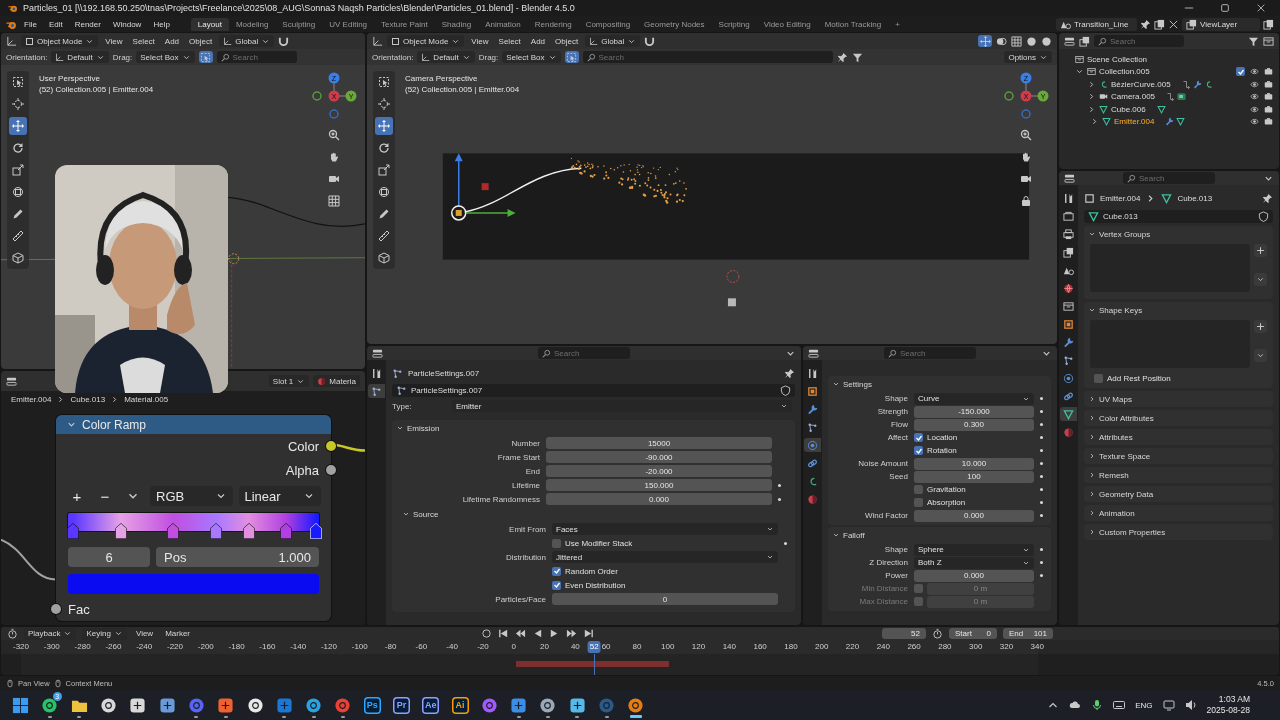 This screenshot has width=1280, height=720. What do you see at coordinates (591, 571) in the screenshot?
I see `checkbox-label: Random Order` at bounding box center [591, 571].